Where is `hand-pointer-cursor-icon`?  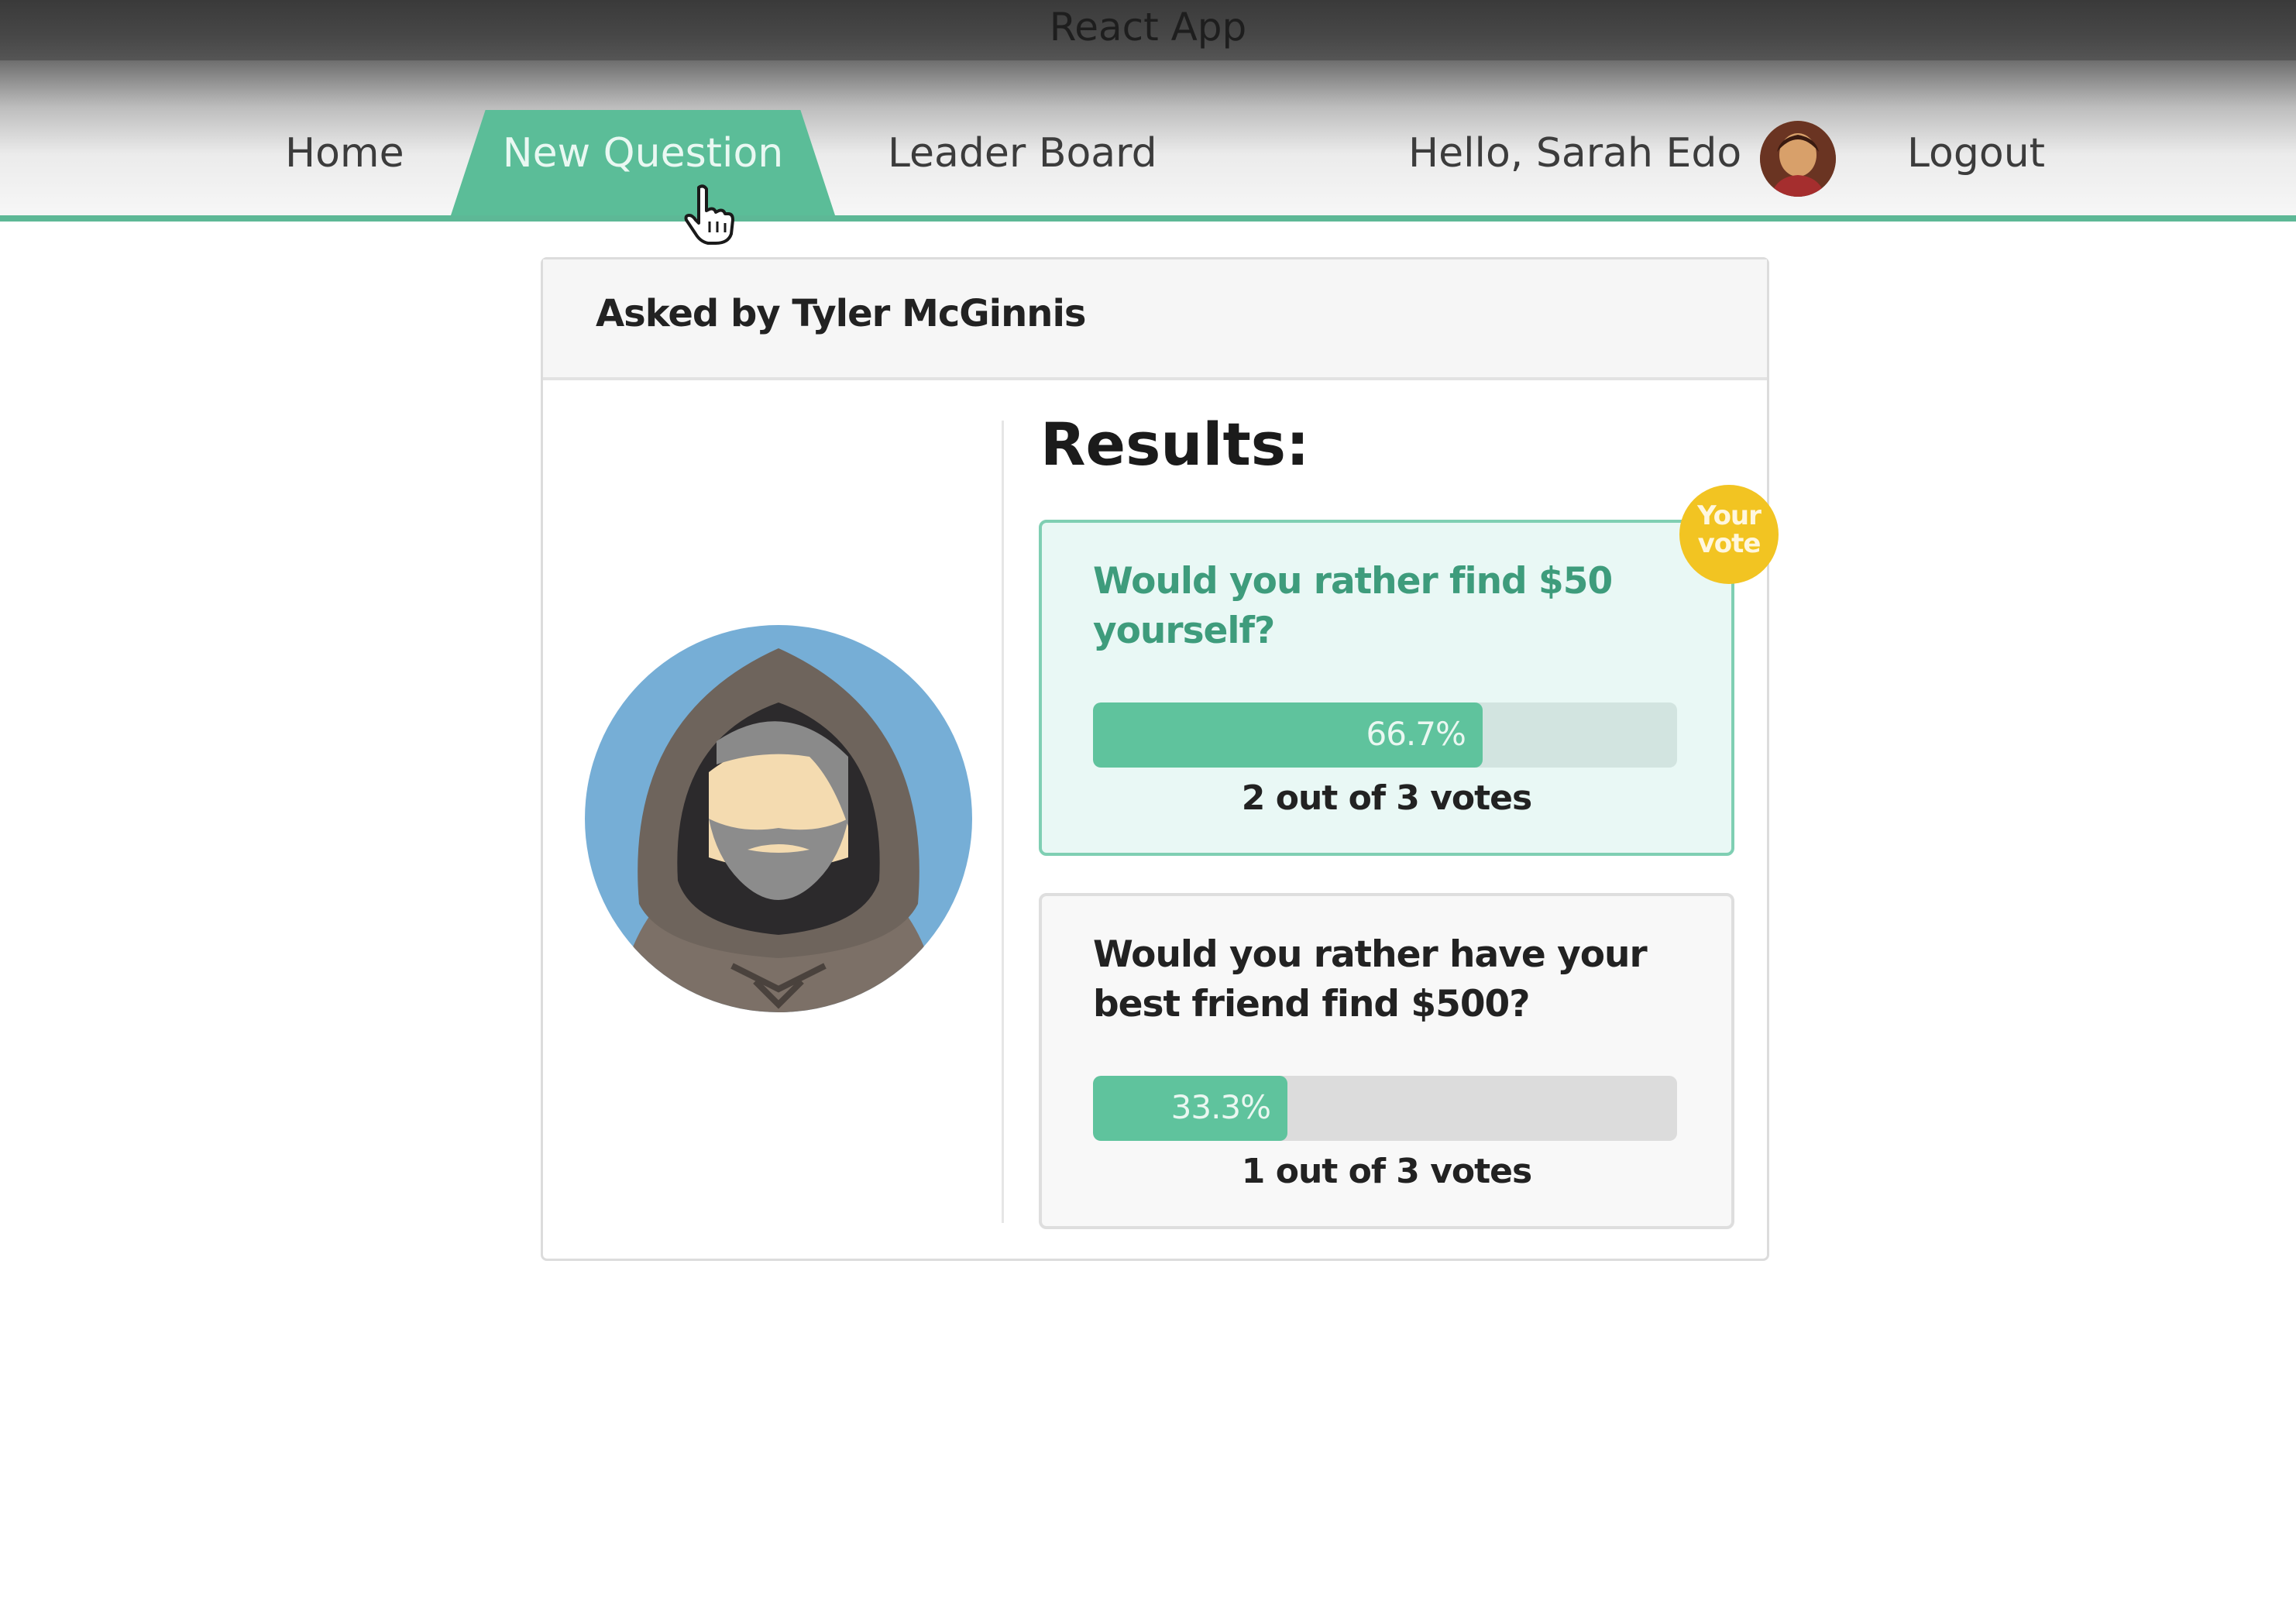 hand-pointer-cursor-icon is located at coordinates (709, 214).